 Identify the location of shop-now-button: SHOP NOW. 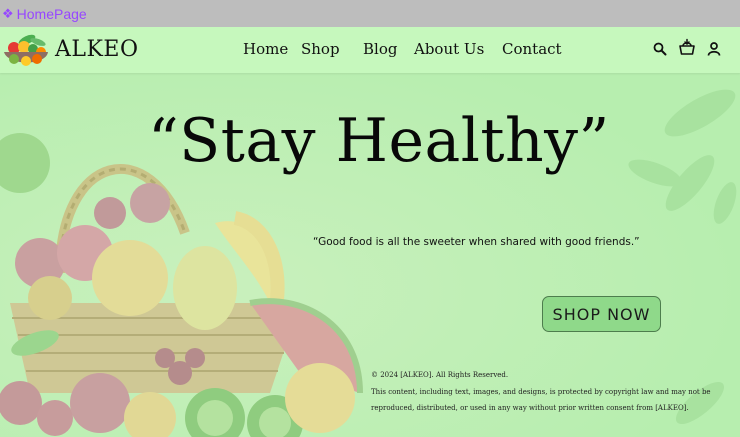
(601, 314).